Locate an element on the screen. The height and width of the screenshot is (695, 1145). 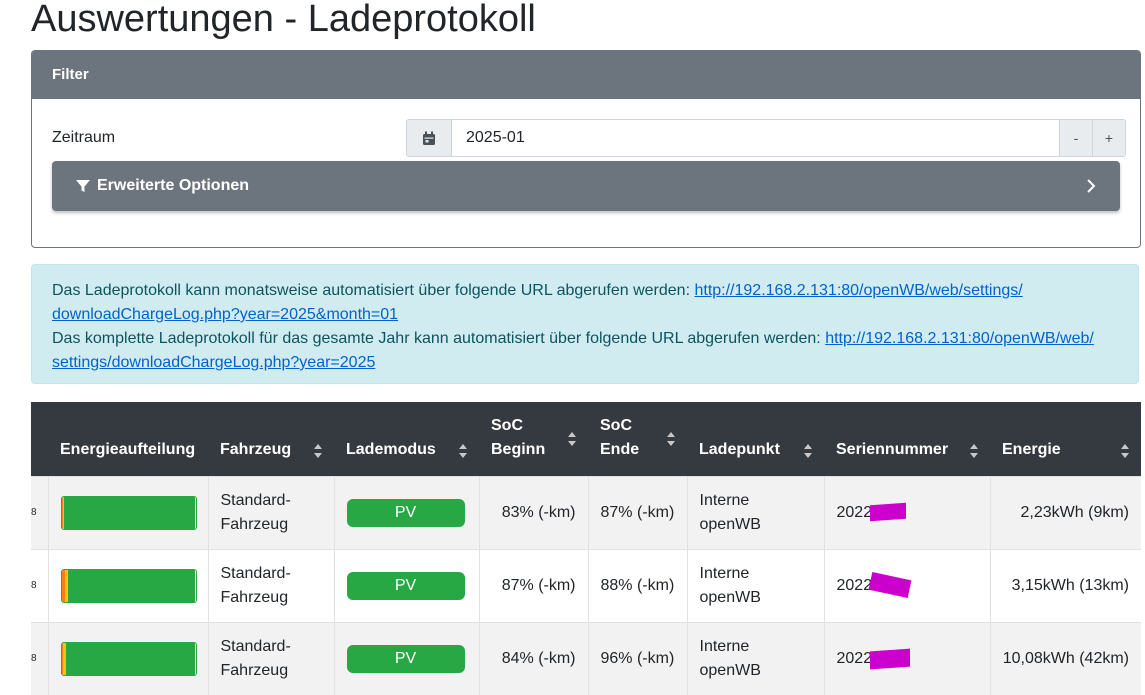
cell-soc-beginn: 84% (-km) is located at coordinates (533, 658).